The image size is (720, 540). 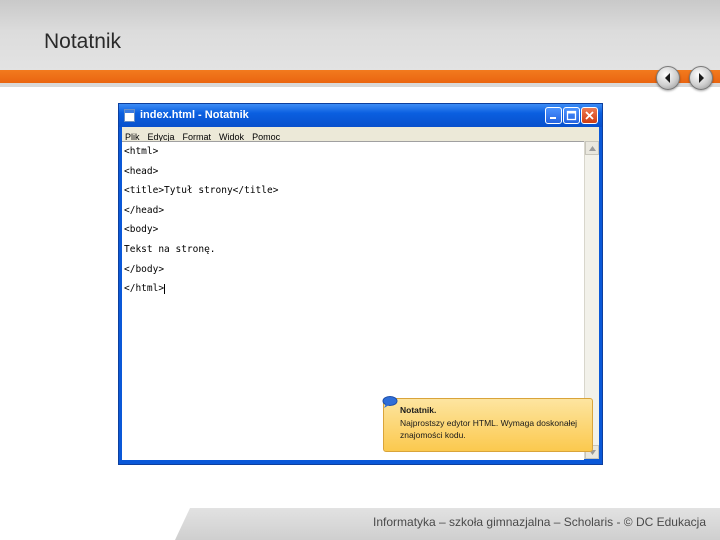 What do you see at coordinates (170, 249) in the screenshot?
I see `code-line: Tekst na stronę.` at bounding box center [170, 249].